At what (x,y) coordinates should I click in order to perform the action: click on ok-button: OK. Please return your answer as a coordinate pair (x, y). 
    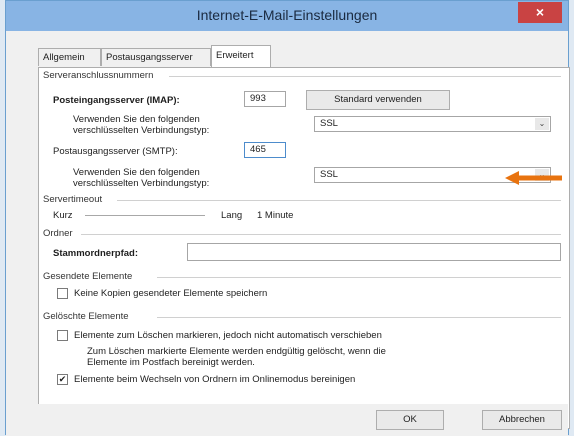
    Looking at the image, I should click on (410, 420).